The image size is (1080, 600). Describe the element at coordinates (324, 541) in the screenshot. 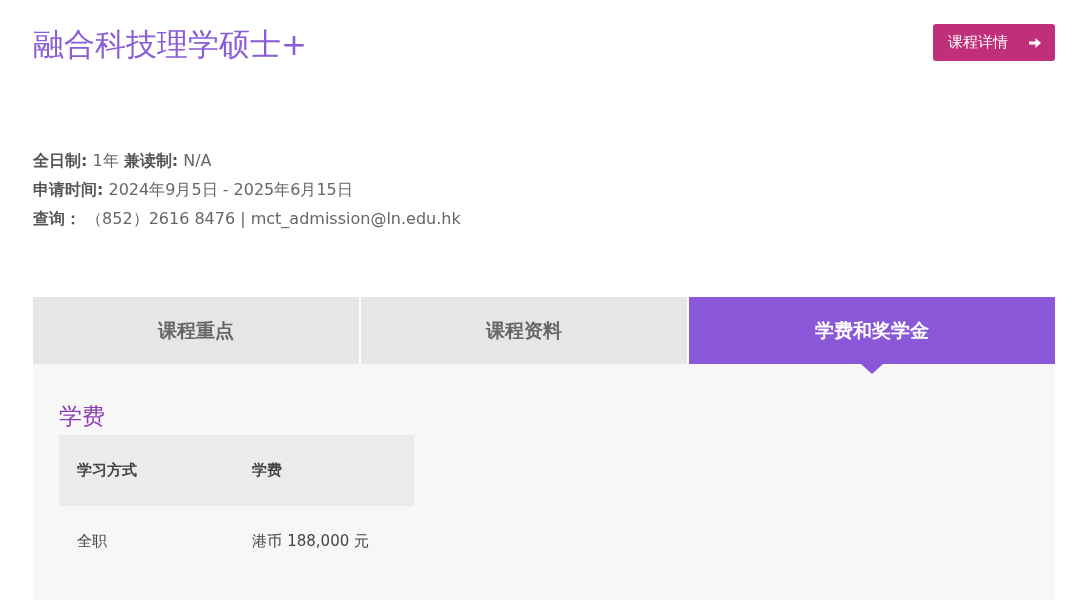

I see `table-cell: 港币 188,000 元` at that location.